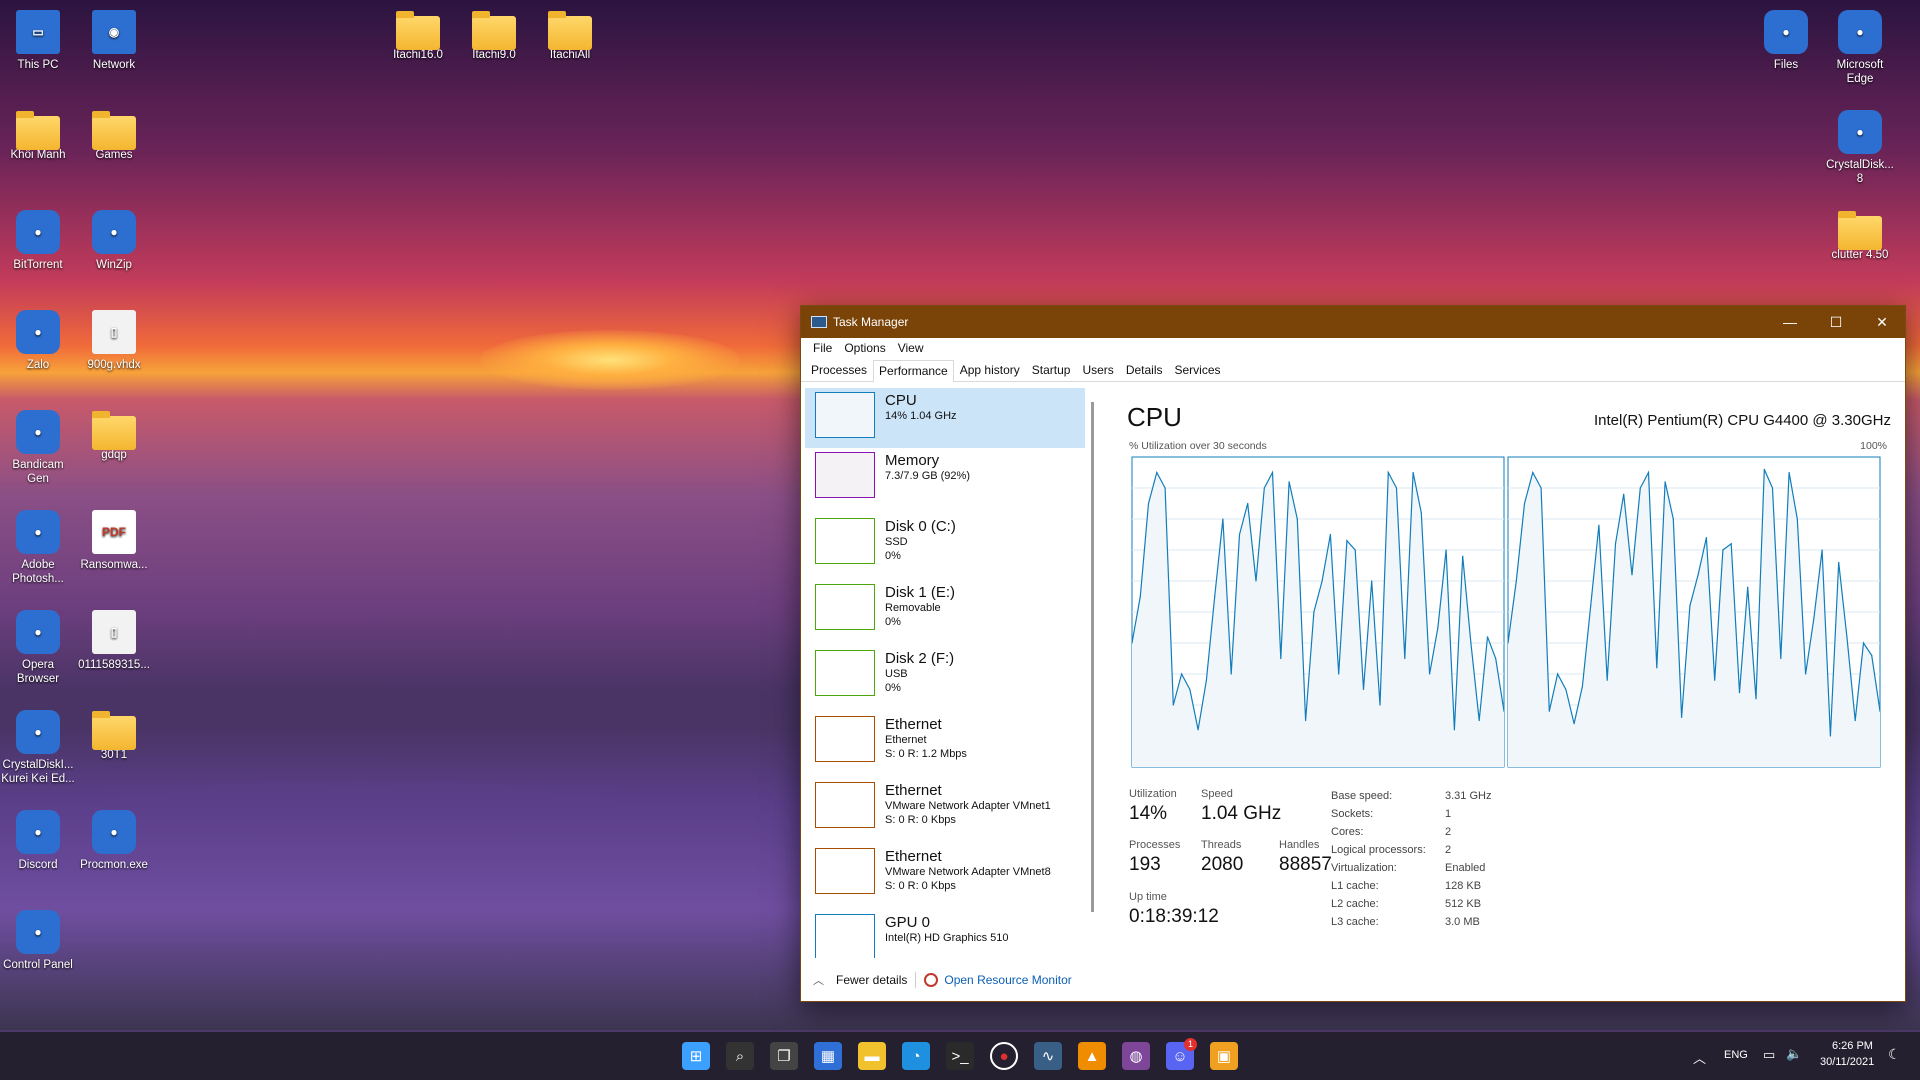  What do you see at coordinates (114, 841) in the screenshot?
I see `desktop-icon: ● Procmon.exe` at bounding box center [114, 841].